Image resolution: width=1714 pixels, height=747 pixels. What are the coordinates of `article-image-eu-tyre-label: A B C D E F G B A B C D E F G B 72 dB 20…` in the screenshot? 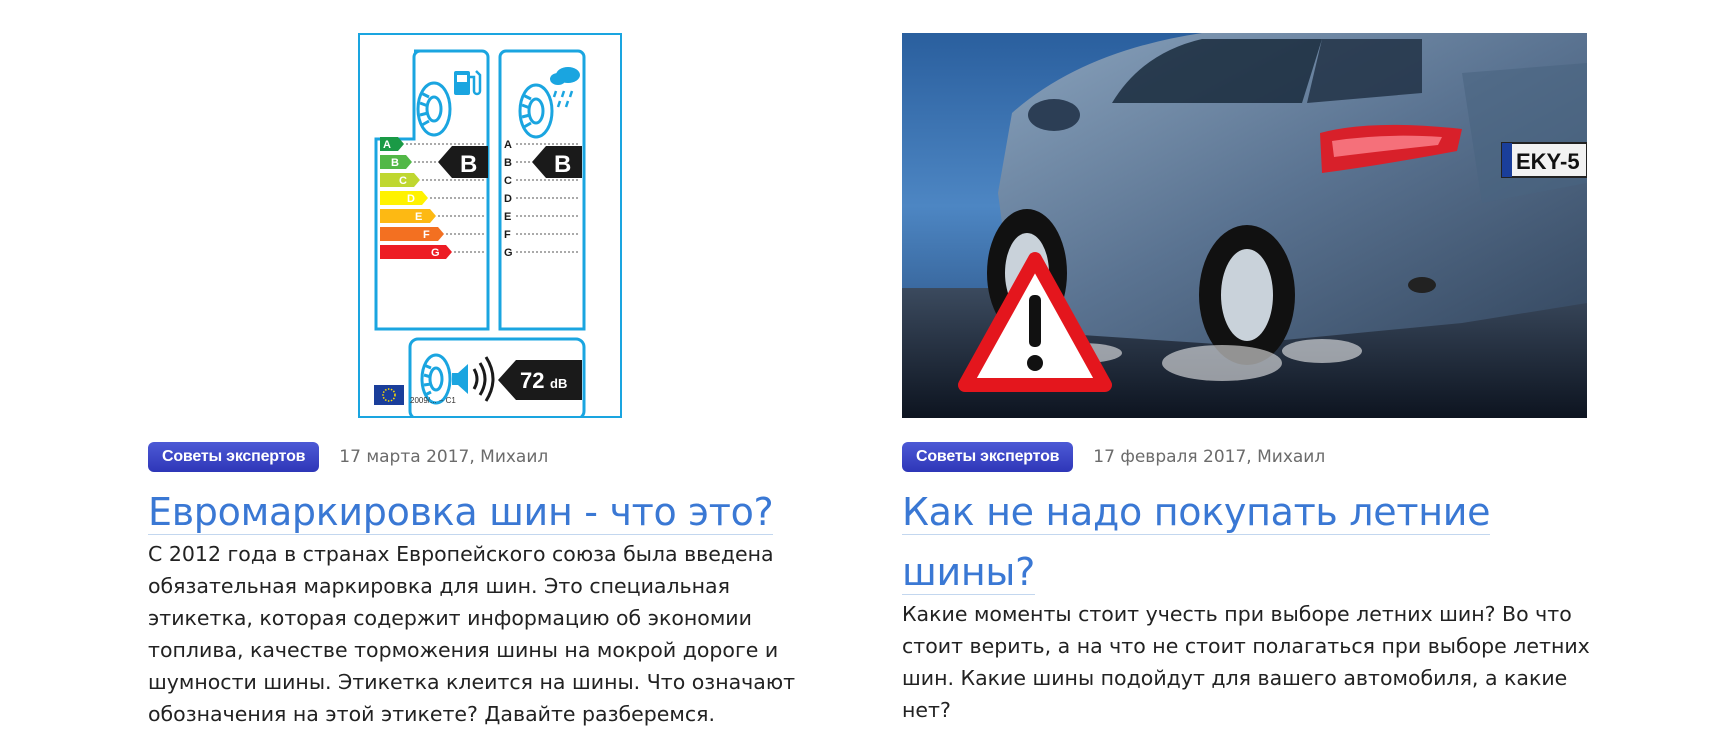 It's located at (490, 227).